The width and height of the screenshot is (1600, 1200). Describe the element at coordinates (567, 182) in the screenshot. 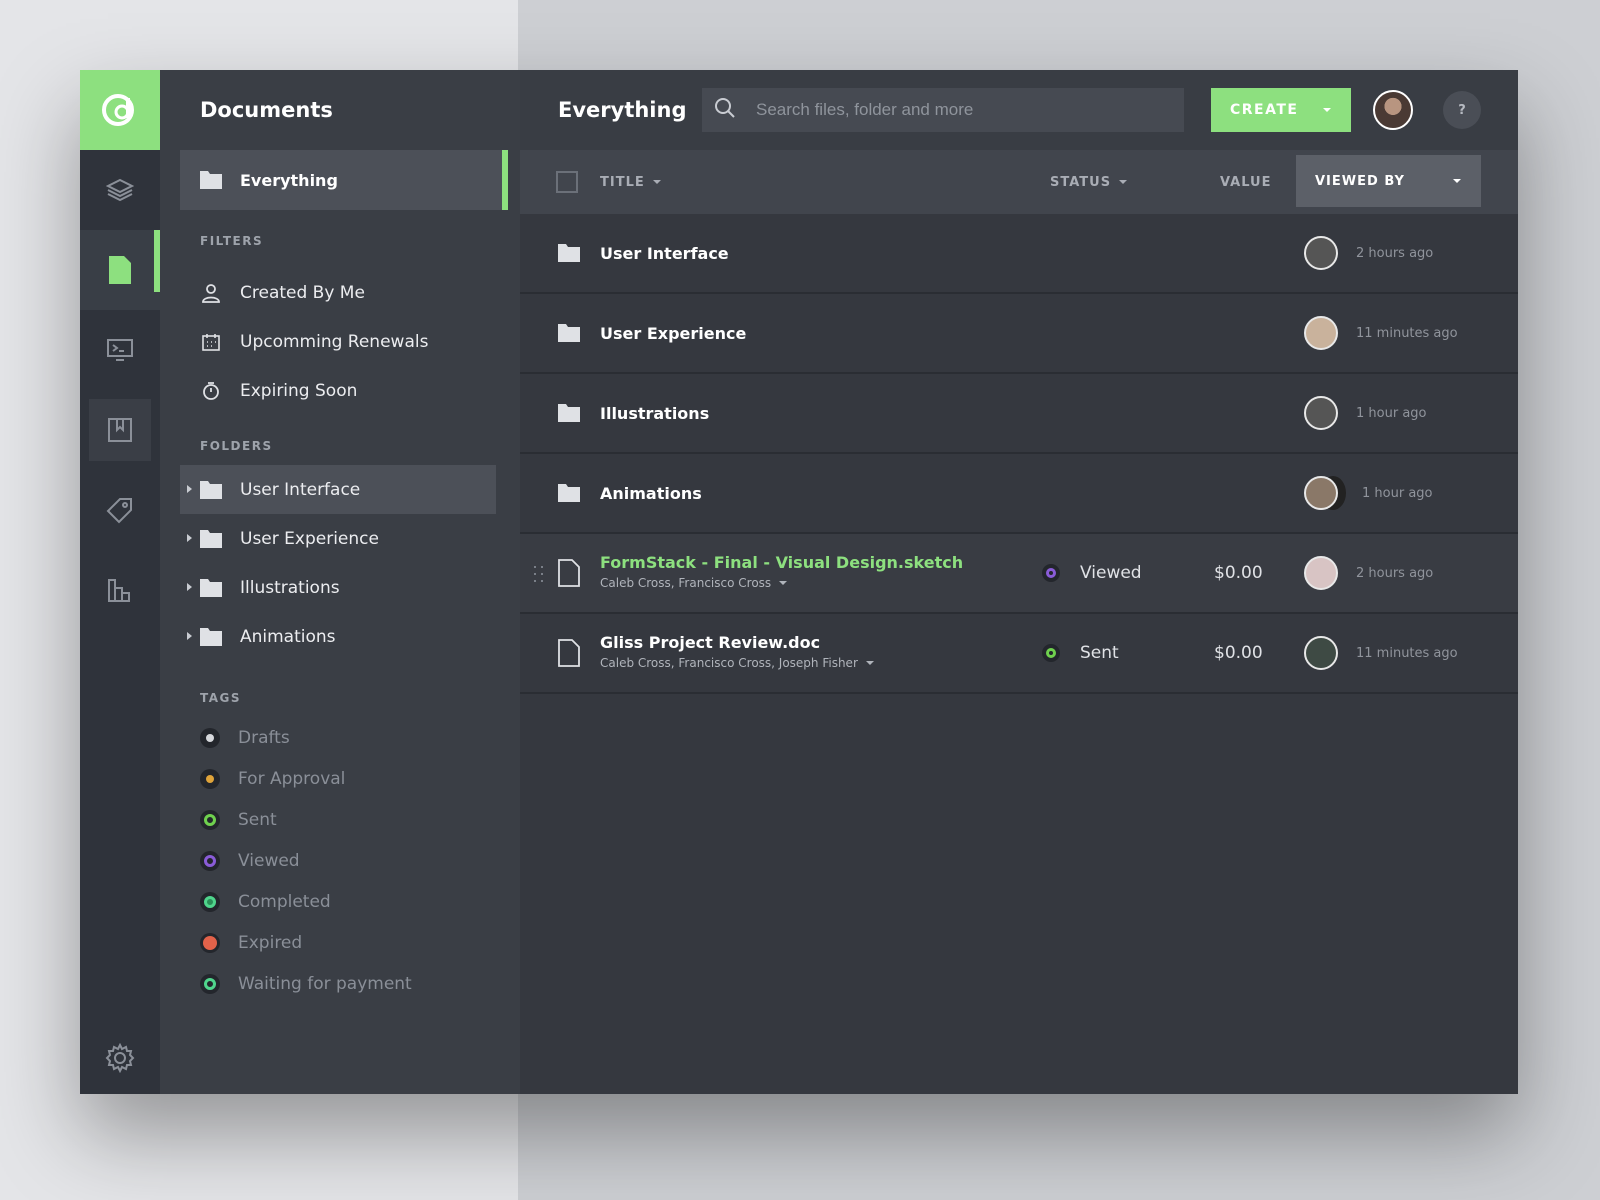

I see `select-all-checkbox` at that location.